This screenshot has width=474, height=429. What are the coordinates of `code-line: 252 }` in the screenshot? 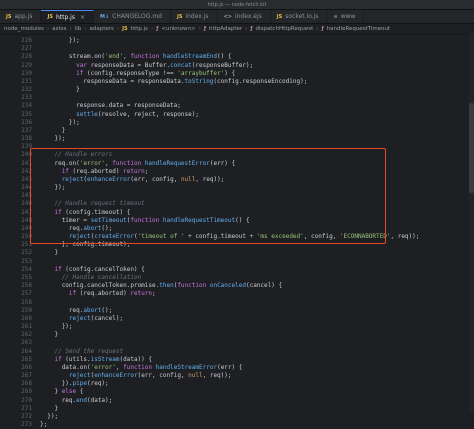 It's located at (237, 253).